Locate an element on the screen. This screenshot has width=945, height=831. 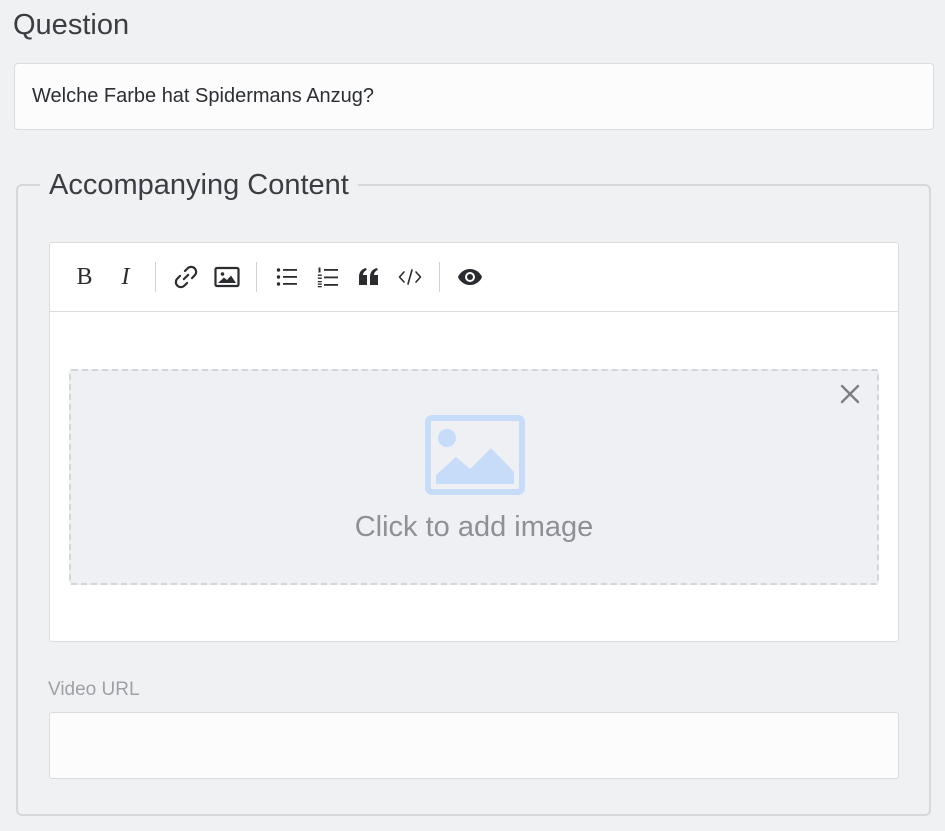
link-icon is located at coordinates (185, 277).